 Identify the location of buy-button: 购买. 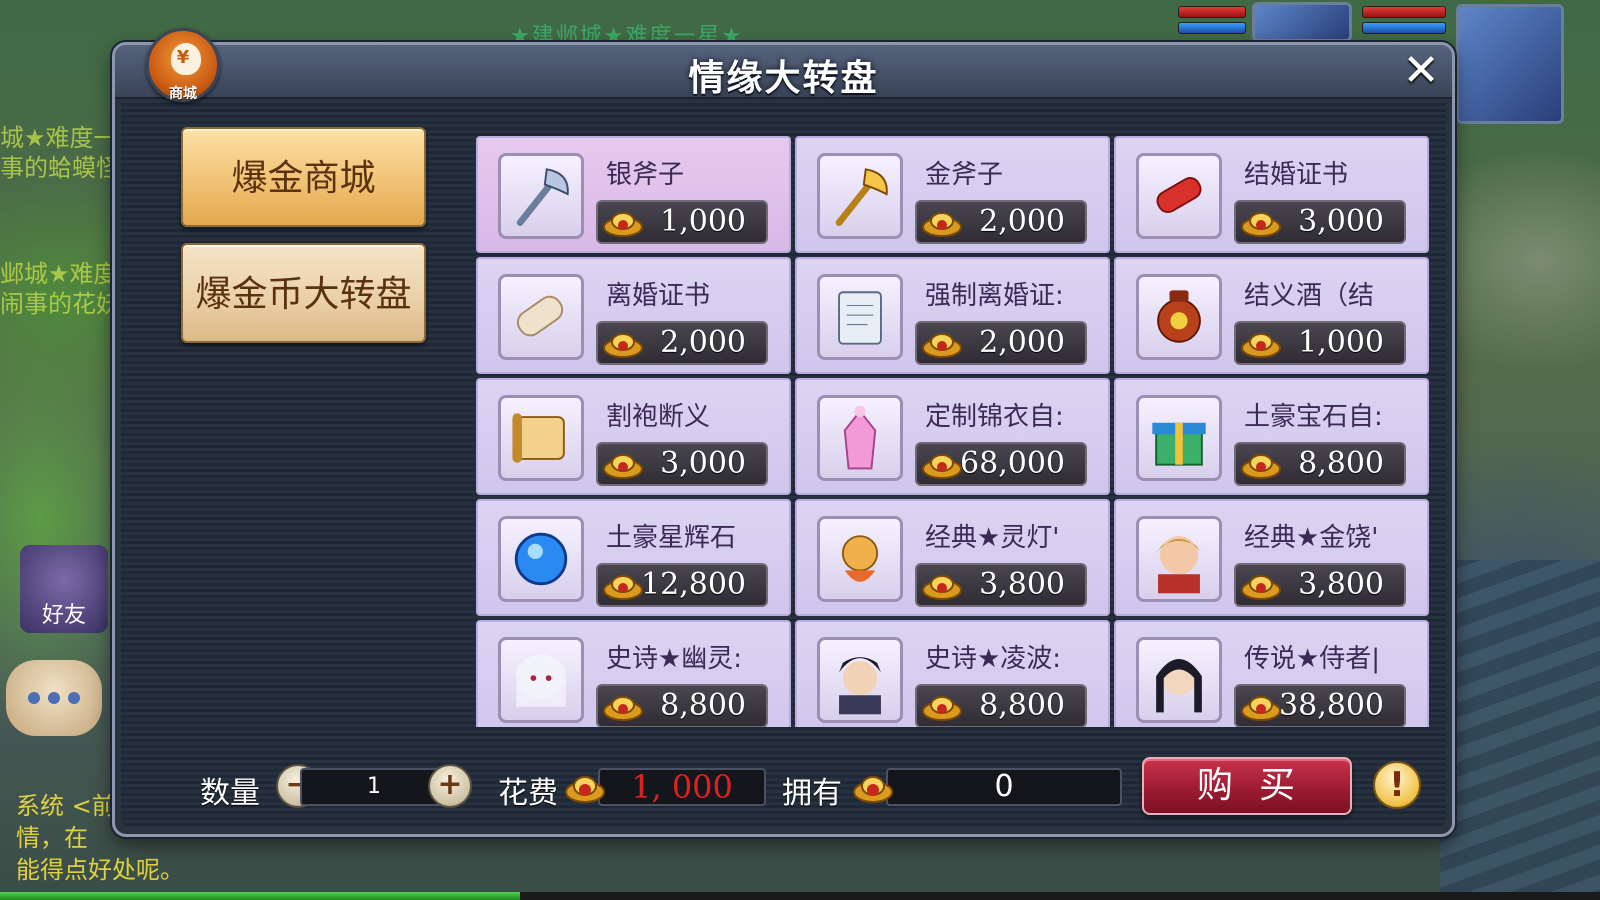
(1247, 786).